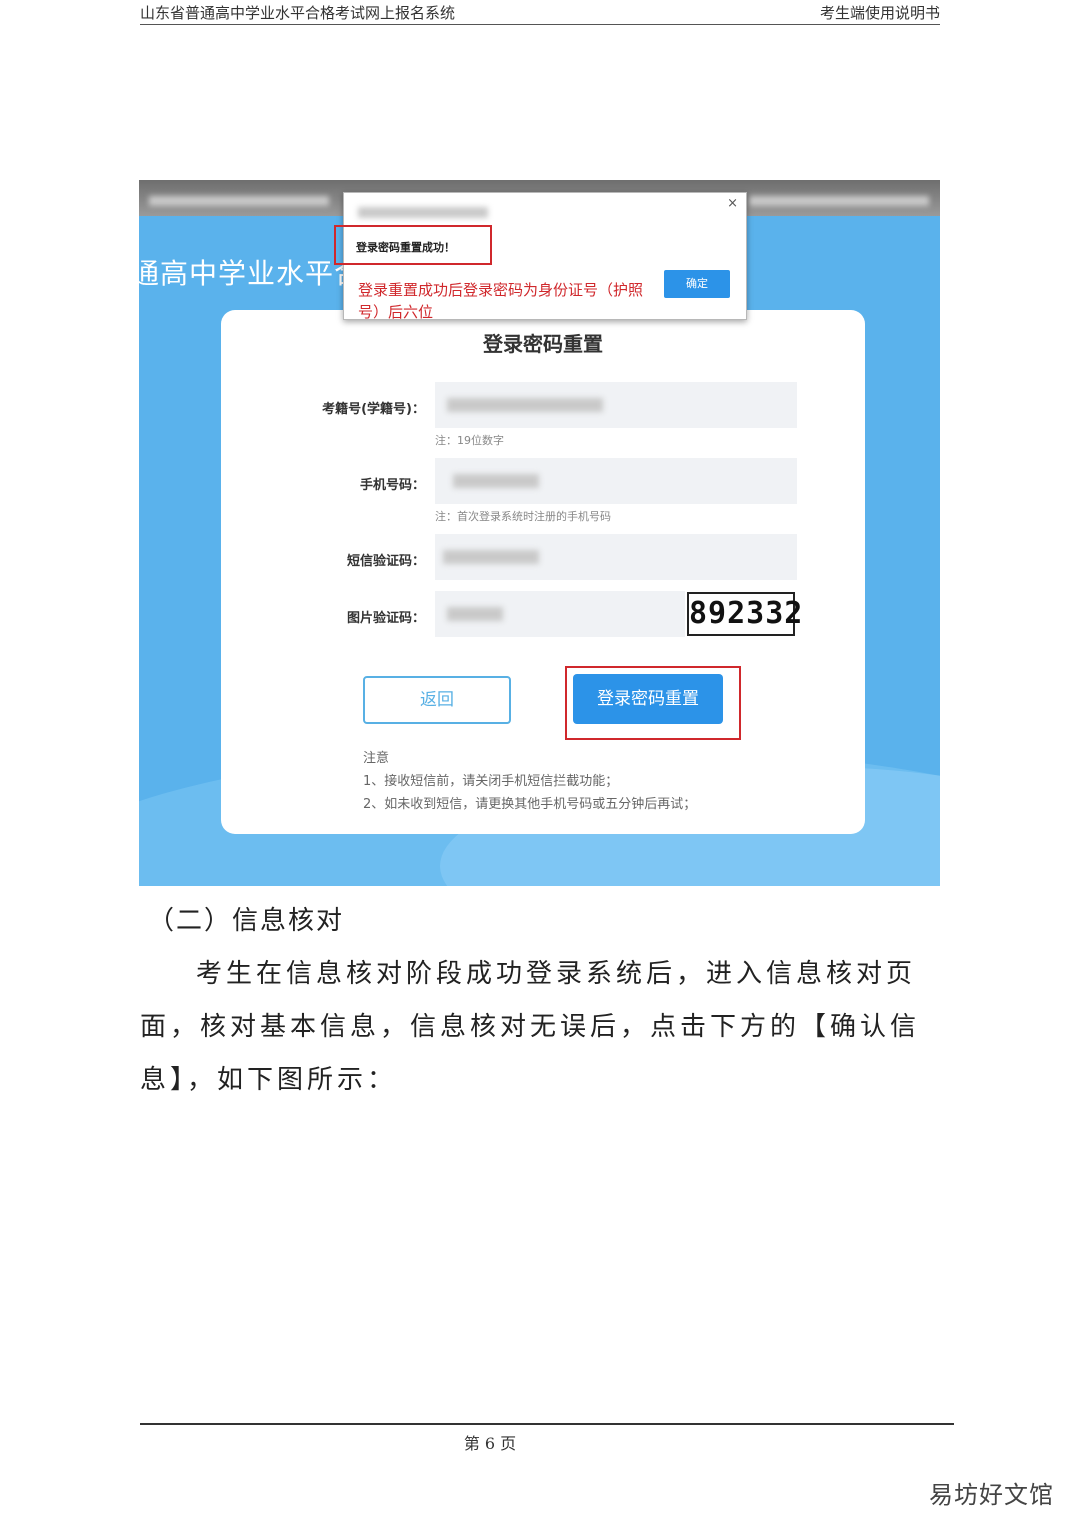 This screenshot has height=1526, width=1080. What do you see at coordinates (616, 481) in the screenshot?
I see `phone-input` at bounding box center [616, 481].